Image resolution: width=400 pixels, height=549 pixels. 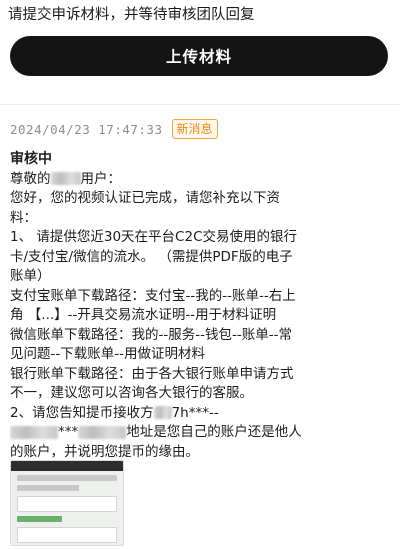 What do you see at coordinates (131, 15) in the screenshot?
I see `appeal-notice-text: 请提交申诉材料，并等待审核团队回复` at bounding box center [131, 15].